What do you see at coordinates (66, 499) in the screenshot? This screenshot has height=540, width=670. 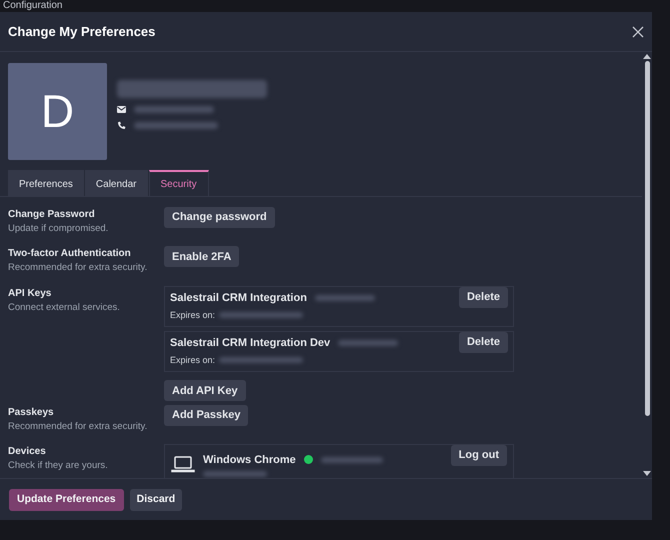 I see `update-preferences-button: Update Preferences` at bounding box center [66, 499].